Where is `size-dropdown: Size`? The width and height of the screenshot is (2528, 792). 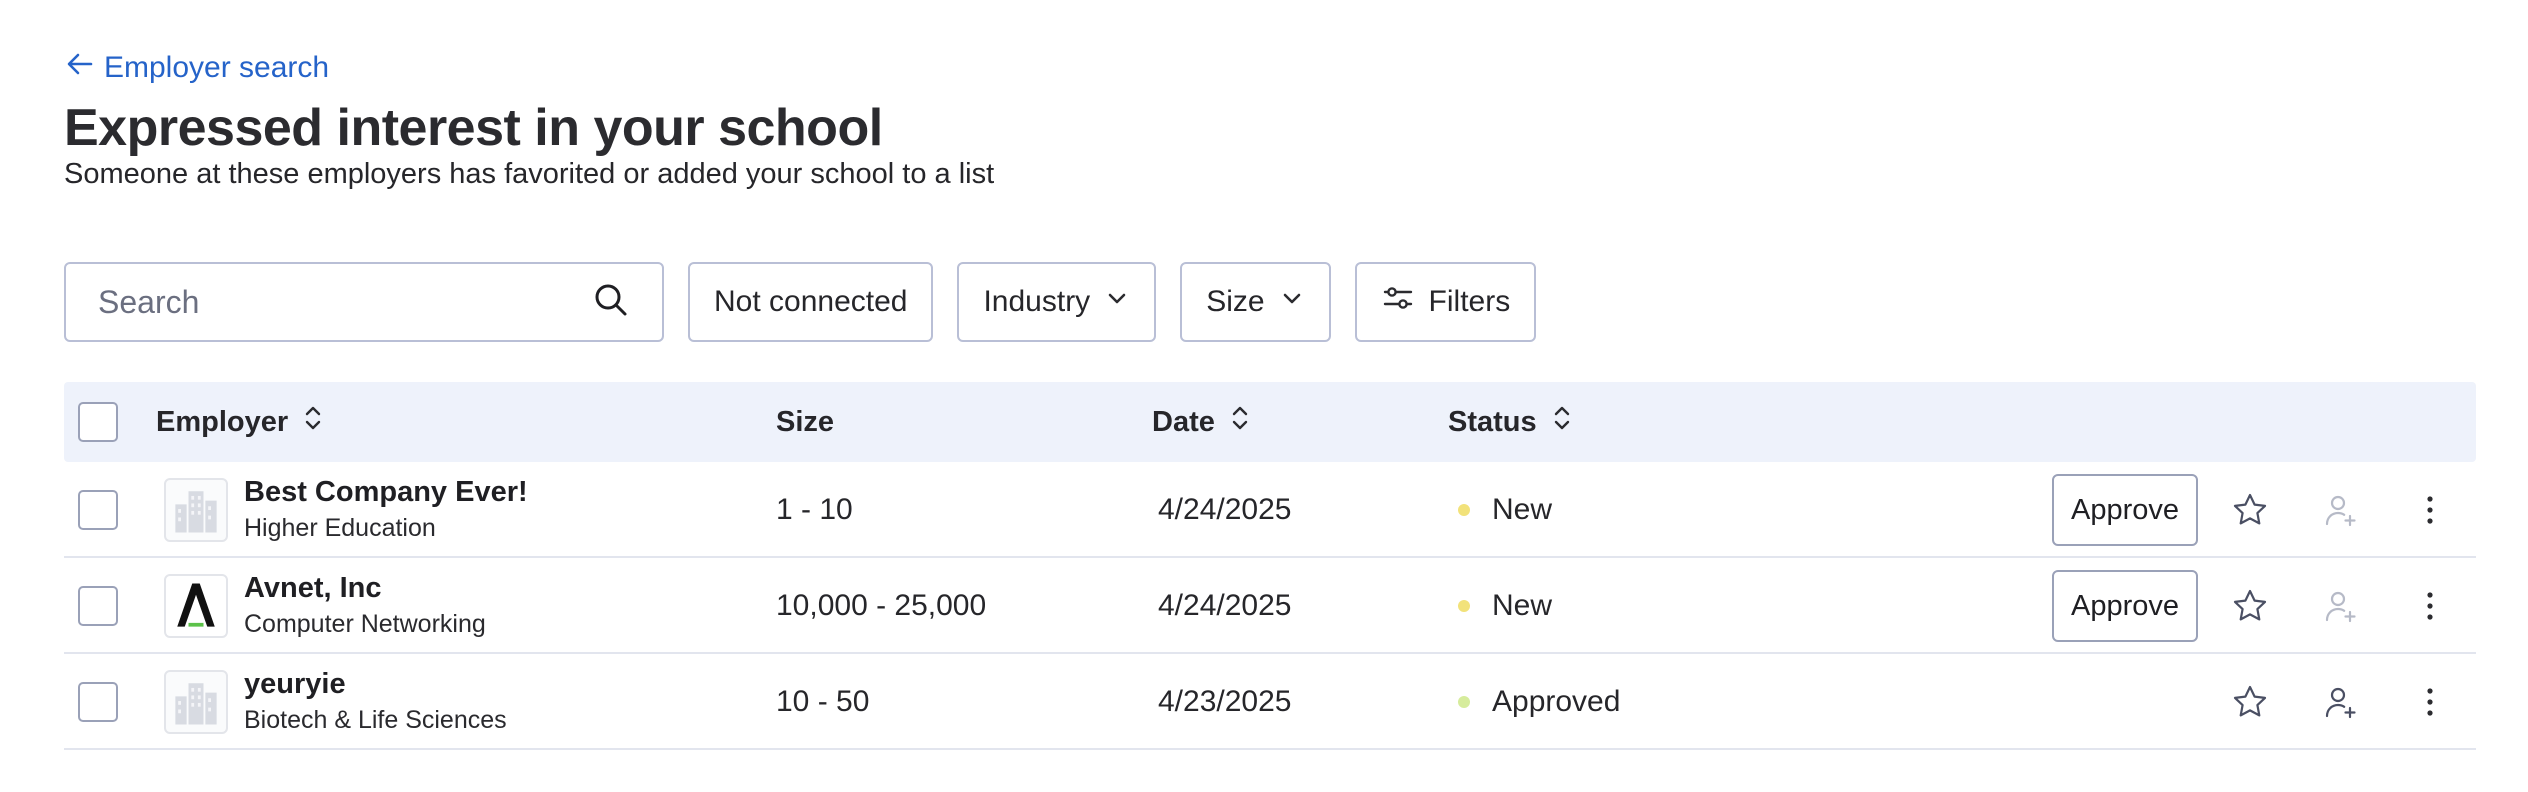
size-dropdown: Size is located at coordinates (1255, 302).